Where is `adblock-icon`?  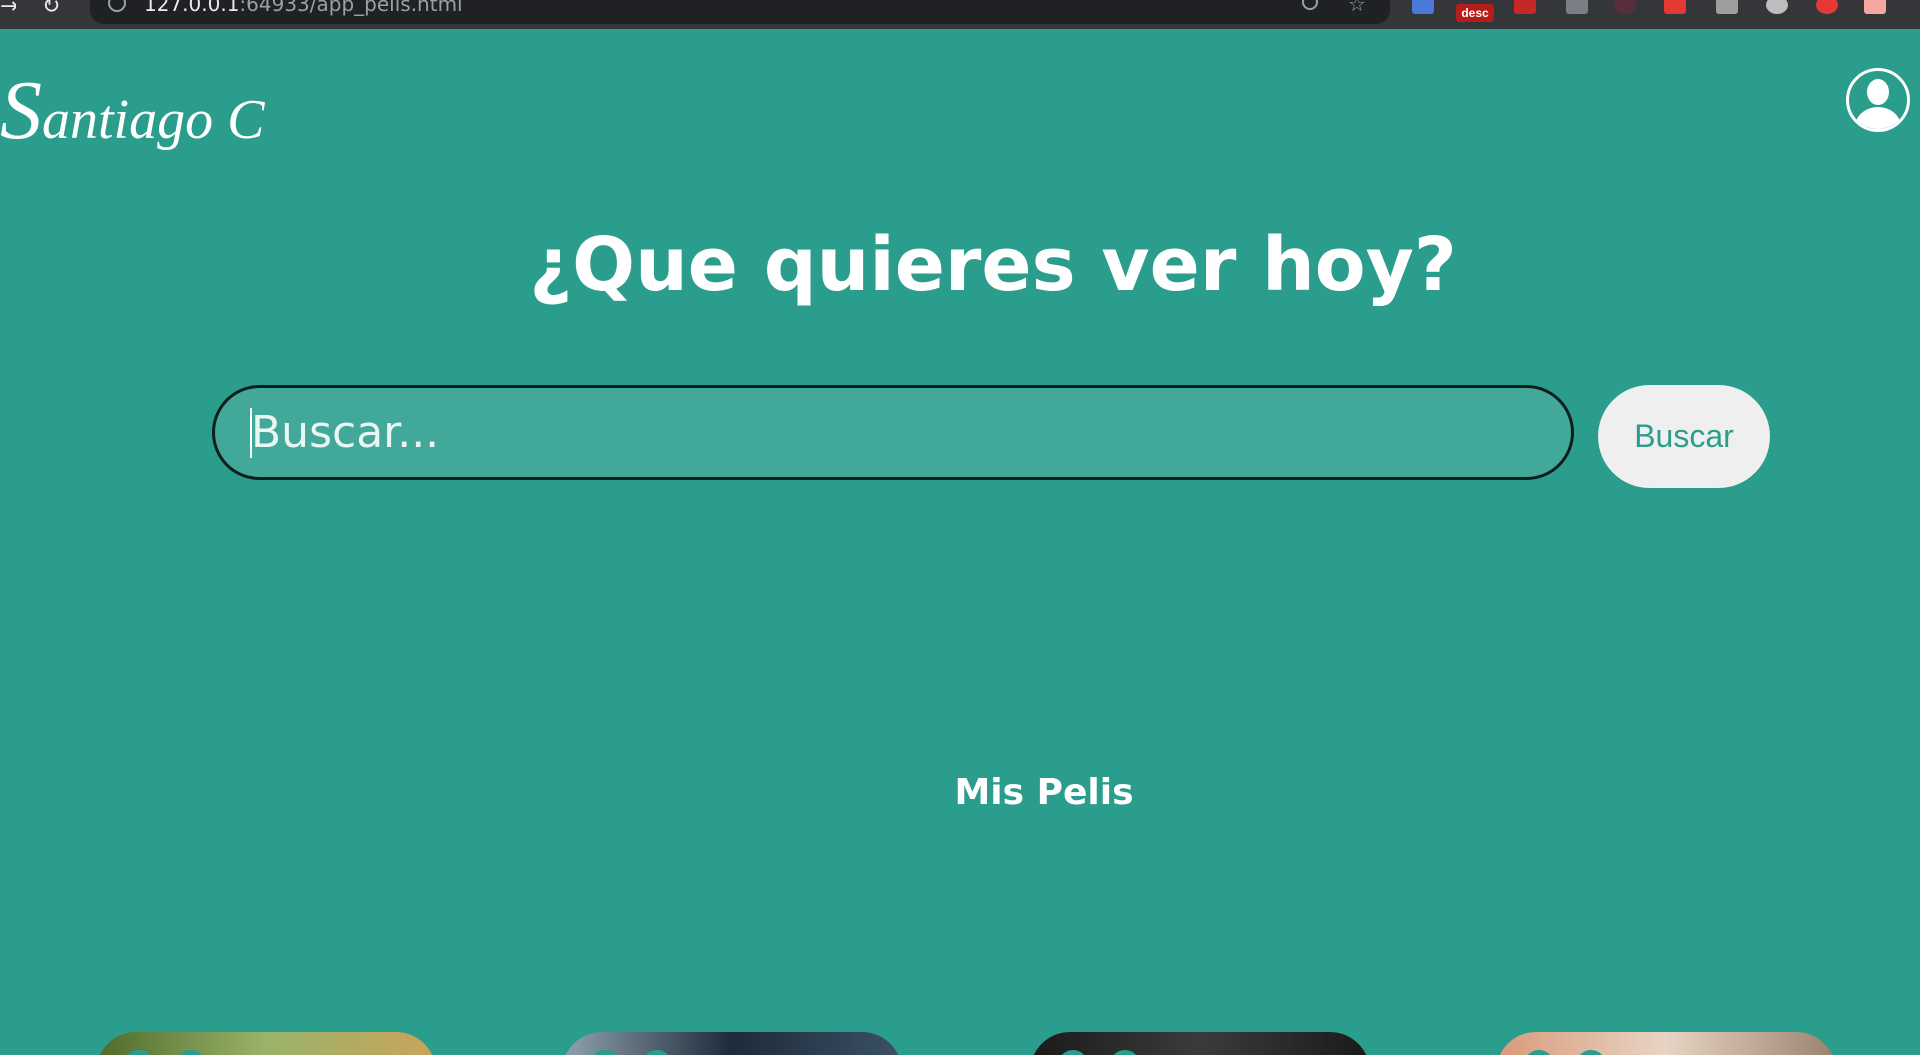 adblock-icon is located at coordinates (1675, 7).